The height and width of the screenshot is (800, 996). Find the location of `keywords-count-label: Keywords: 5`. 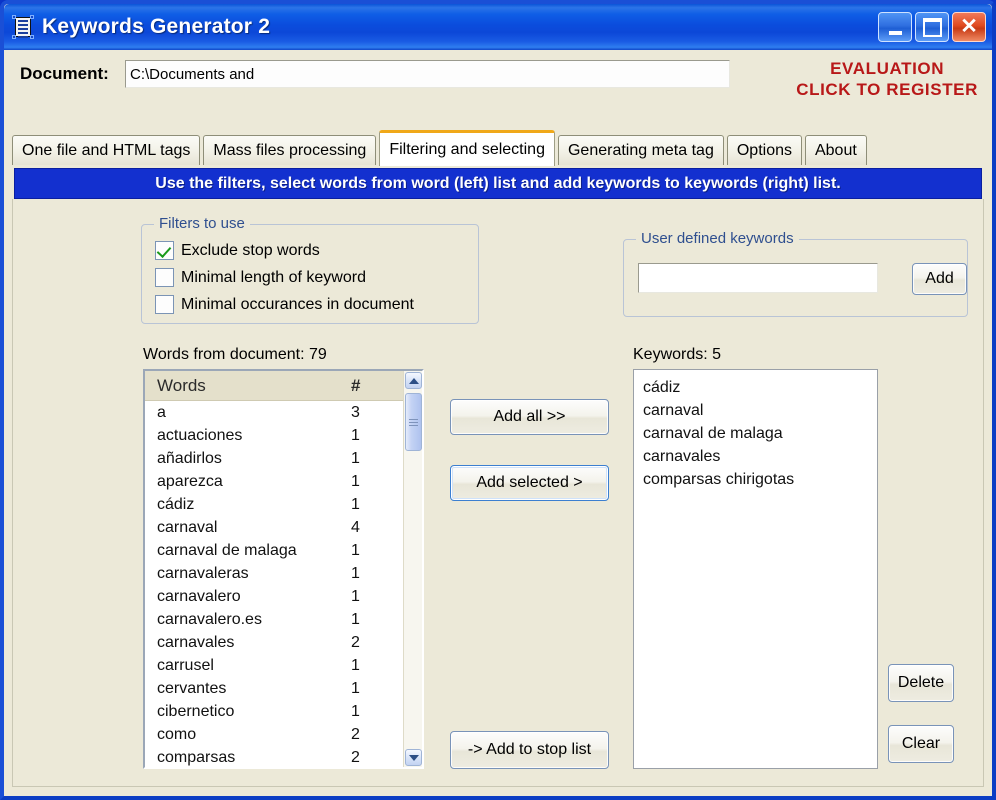

keywords-count-label: Keywords: 5 is located at coordinates (677, 354).